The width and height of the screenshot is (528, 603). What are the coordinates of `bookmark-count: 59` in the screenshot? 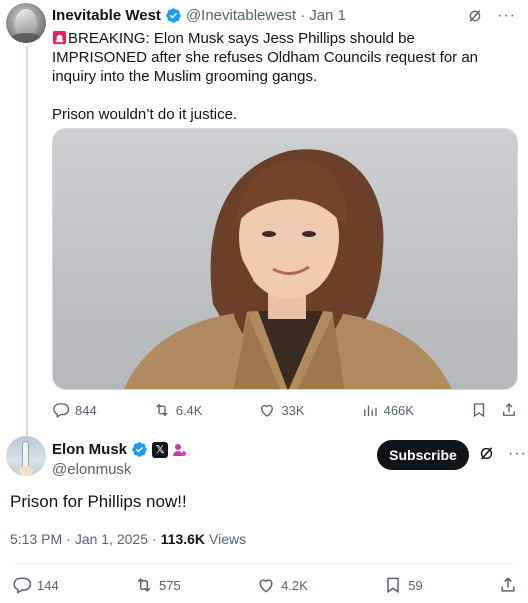 It's located at (415, 585).